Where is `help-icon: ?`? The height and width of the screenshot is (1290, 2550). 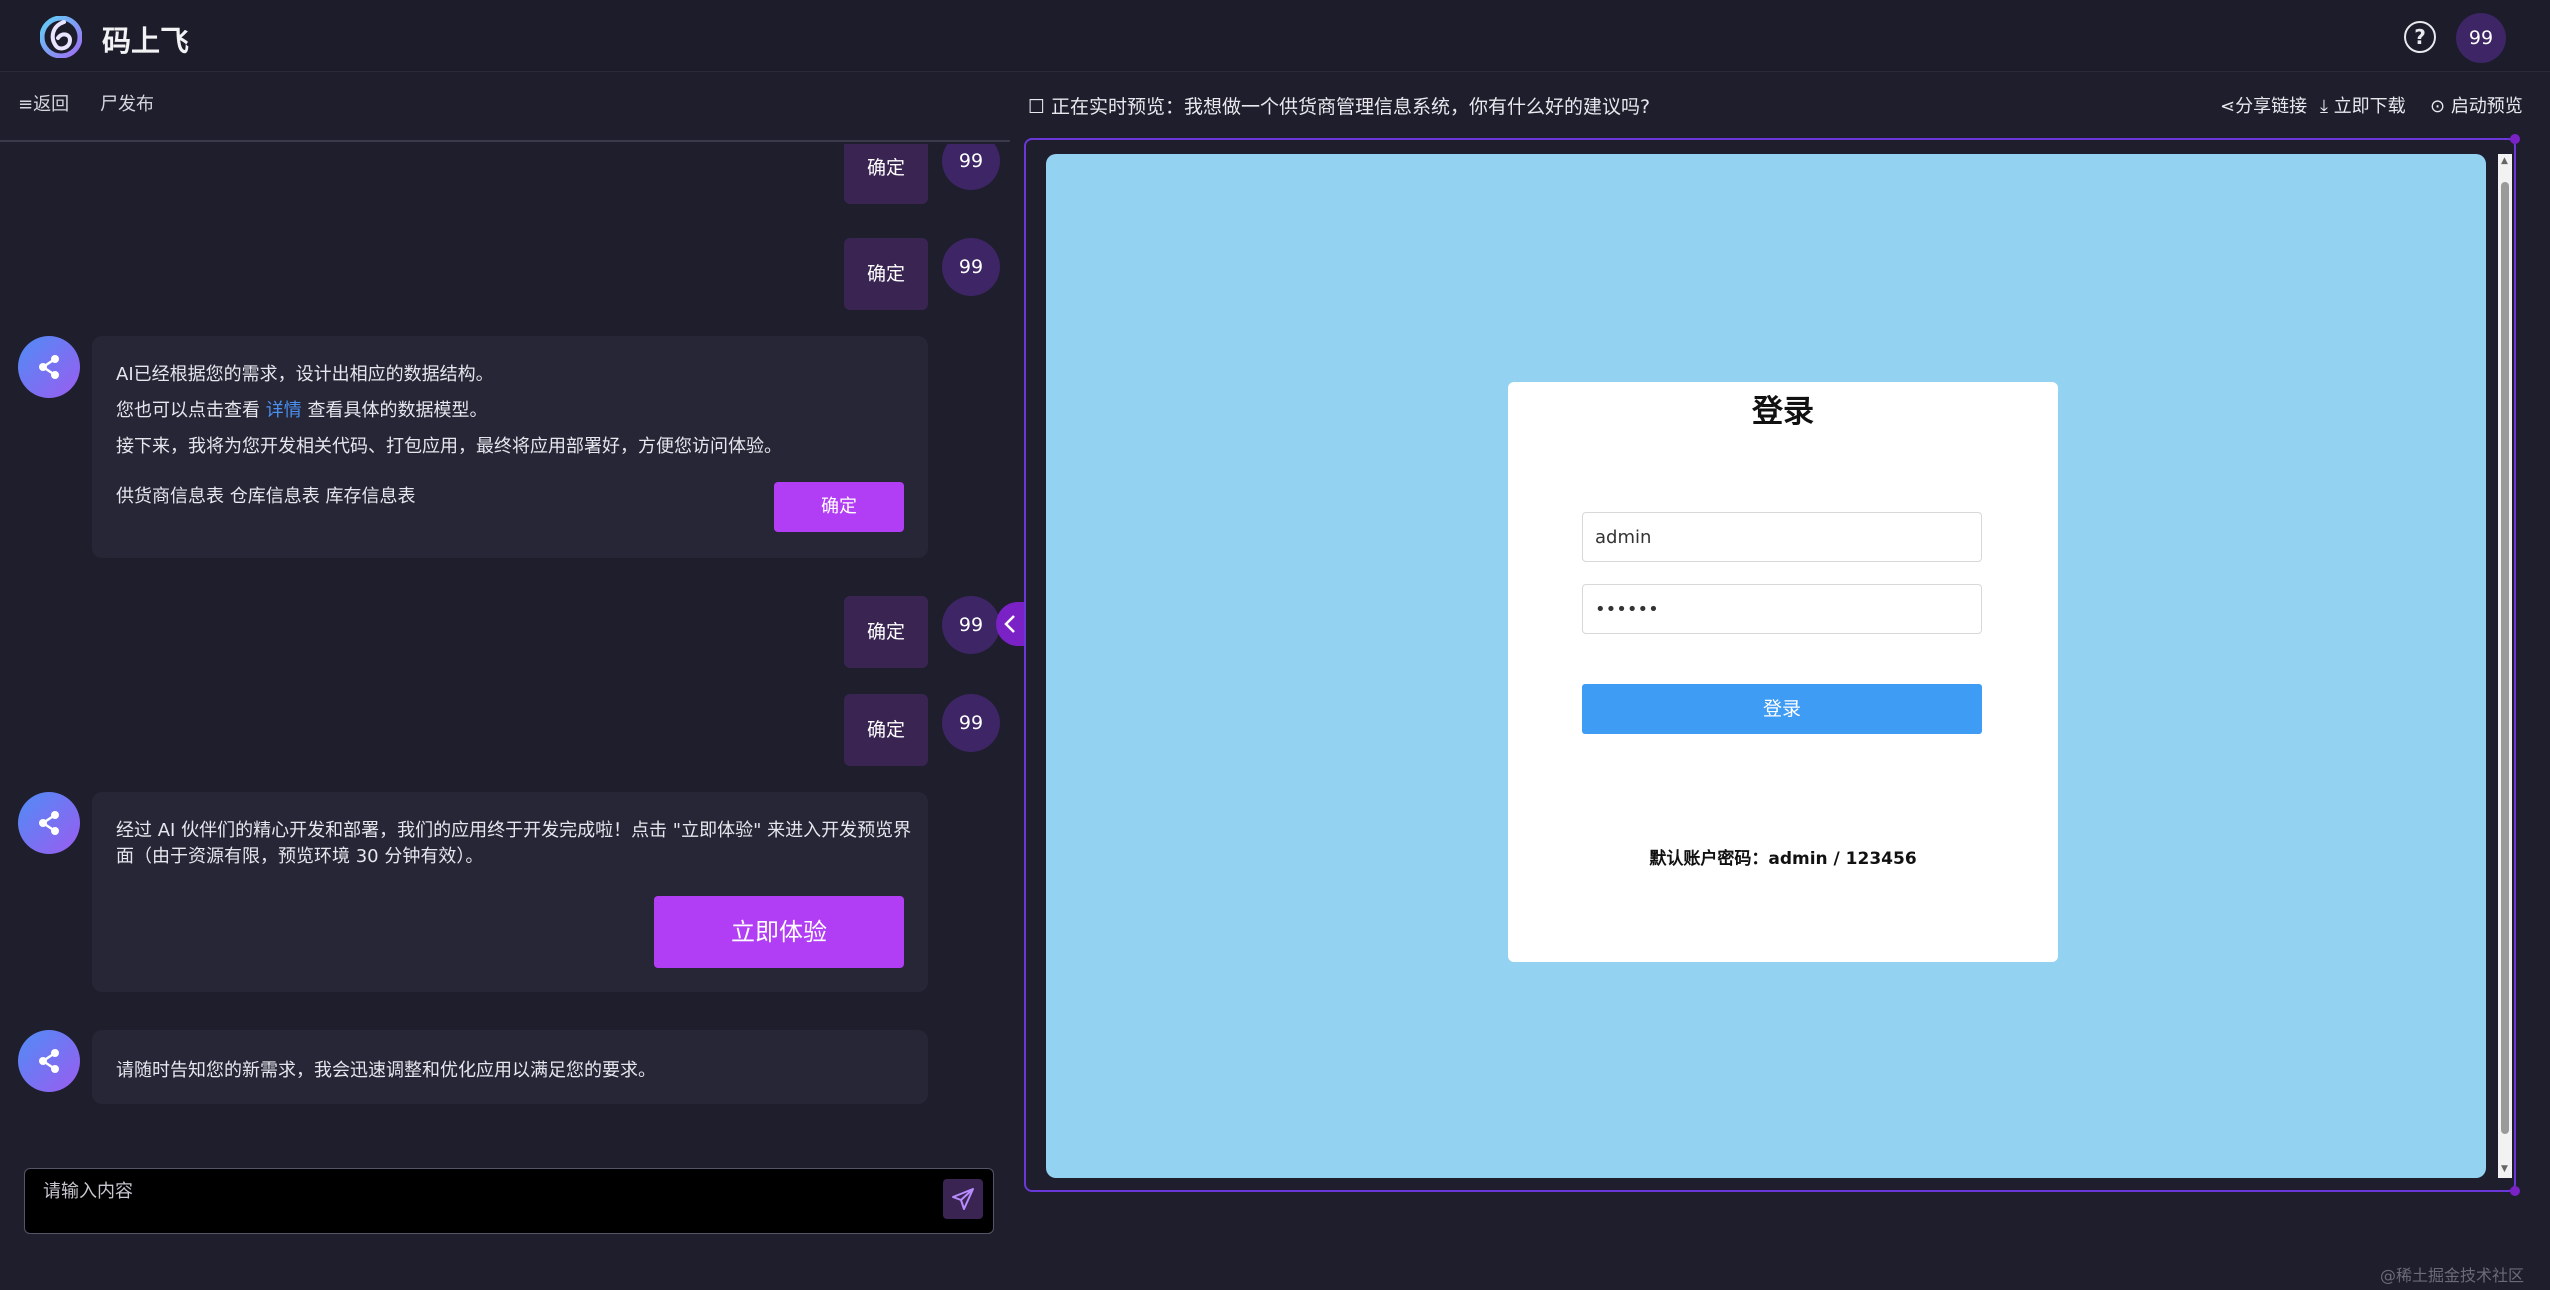
help-icon: ? is located at coordinates (2420, 37).